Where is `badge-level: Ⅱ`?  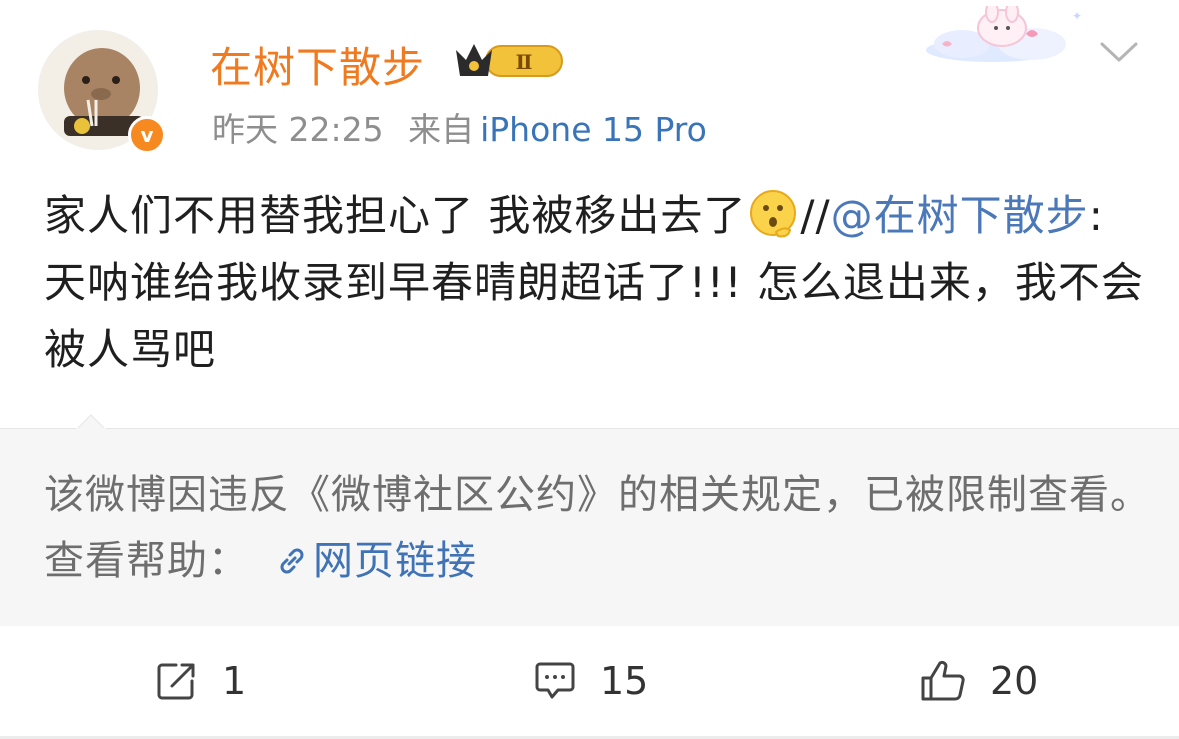
badge-level: Ⅱ is located at coordinates (524, 62).